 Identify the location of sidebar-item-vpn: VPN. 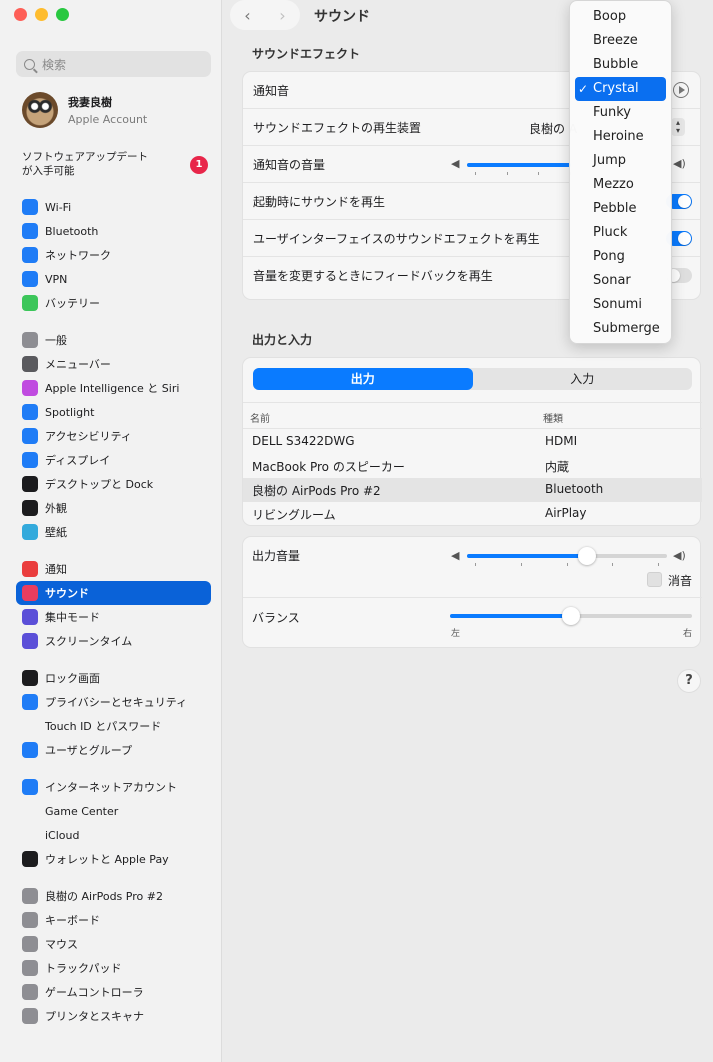
(113, 279).